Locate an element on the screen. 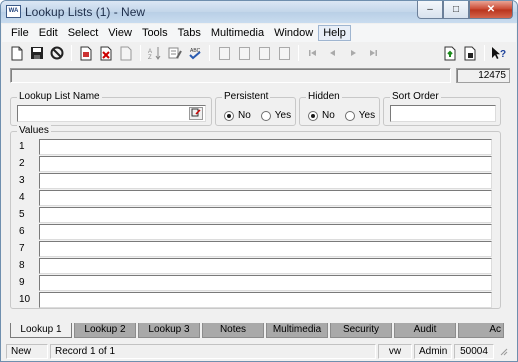  spellcheck-button: ABC is located at coordinates (195, 53).